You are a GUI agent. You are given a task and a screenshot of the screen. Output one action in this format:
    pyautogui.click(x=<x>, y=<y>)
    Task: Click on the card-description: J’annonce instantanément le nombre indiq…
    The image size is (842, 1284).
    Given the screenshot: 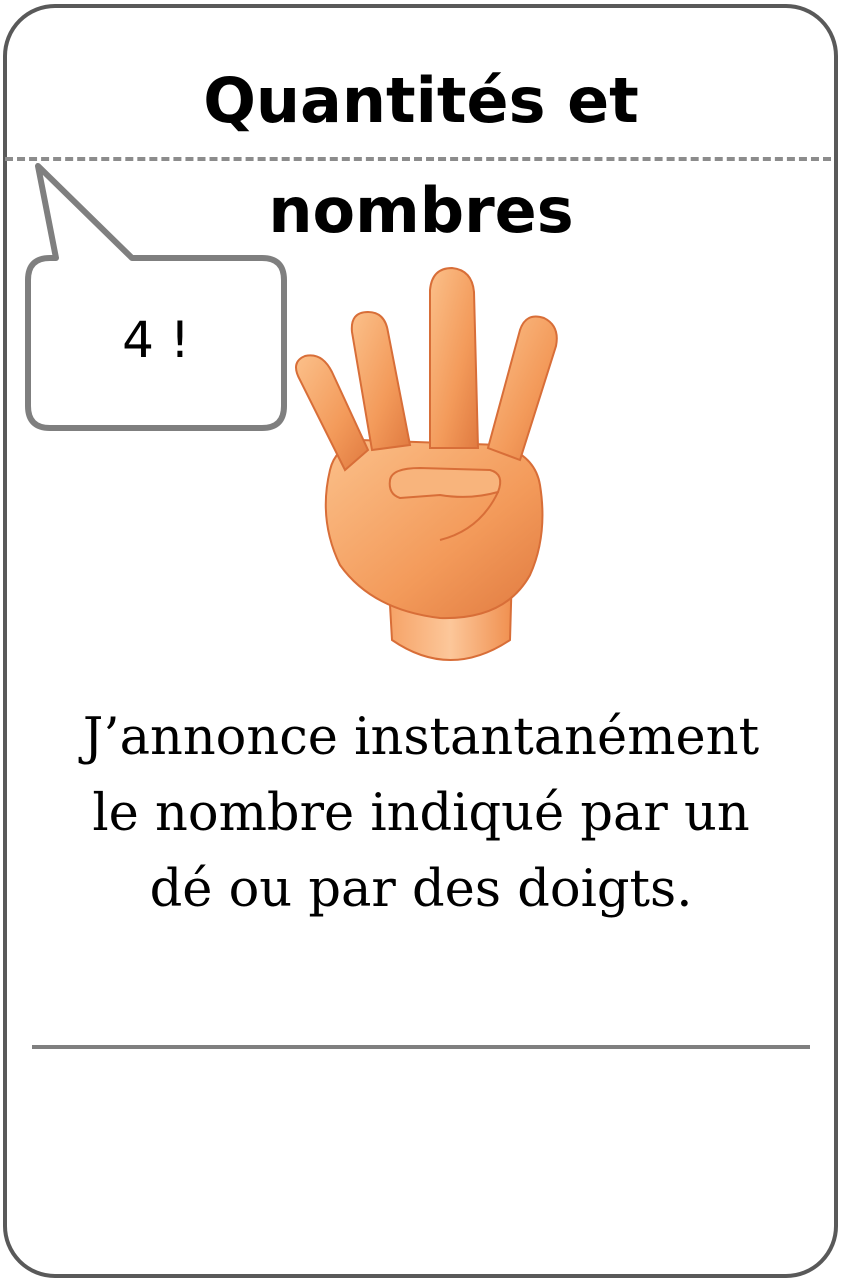 What is the action you would take?
    pyautogui.click(x=421, y=813)
    